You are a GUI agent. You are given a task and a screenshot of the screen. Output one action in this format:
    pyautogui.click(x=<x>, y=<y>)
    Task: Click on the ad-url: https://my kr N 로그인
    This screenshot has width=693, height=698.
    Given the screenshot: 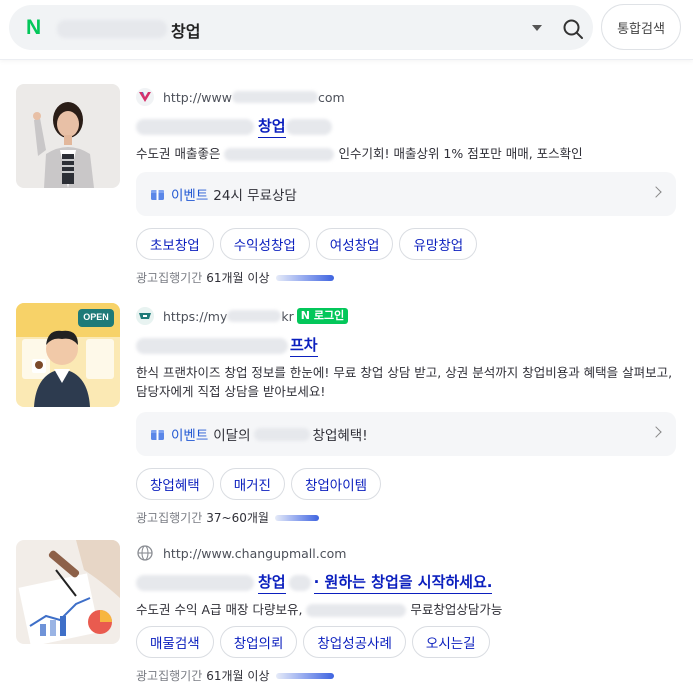 What is the action you would take?
    pyautogui.click(x=406, y=316)
    